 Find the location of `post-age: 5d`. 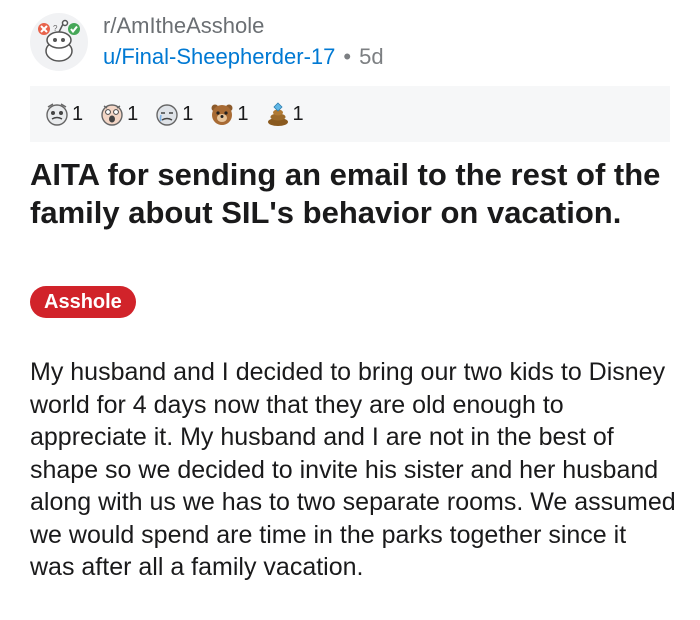

post-age: 5d is located at coordinates (371, 56).